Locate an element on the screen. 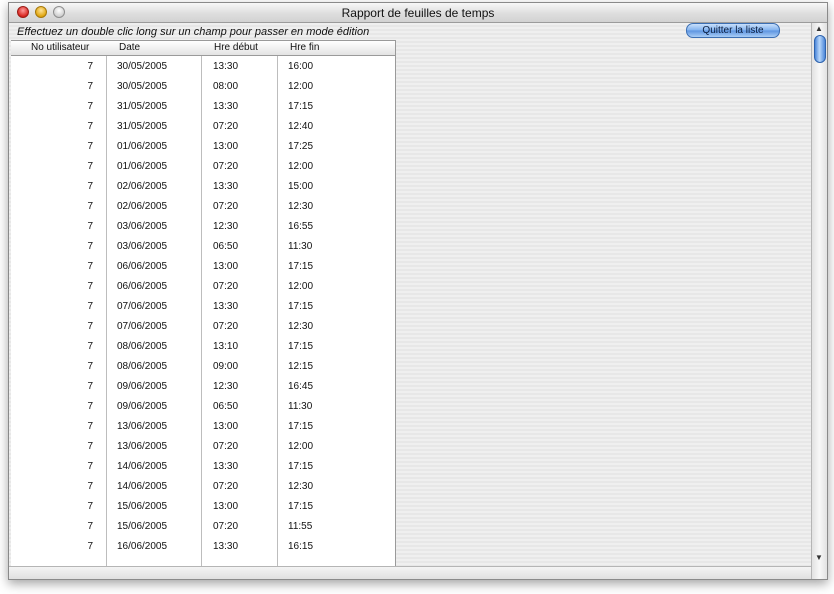 This screenshot has width=834, height=594. column-header-user: No utilisateur is located at coordinates (60, 47).